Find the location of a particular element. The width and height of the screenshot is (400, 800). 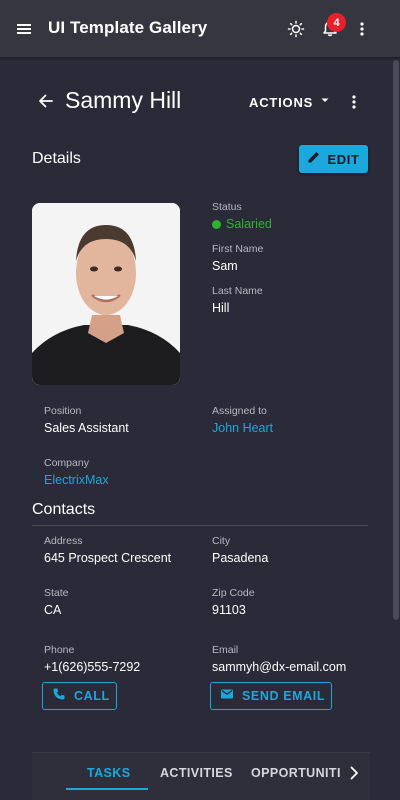

status-indicator: Salaried is located at coordinates (242, 224).